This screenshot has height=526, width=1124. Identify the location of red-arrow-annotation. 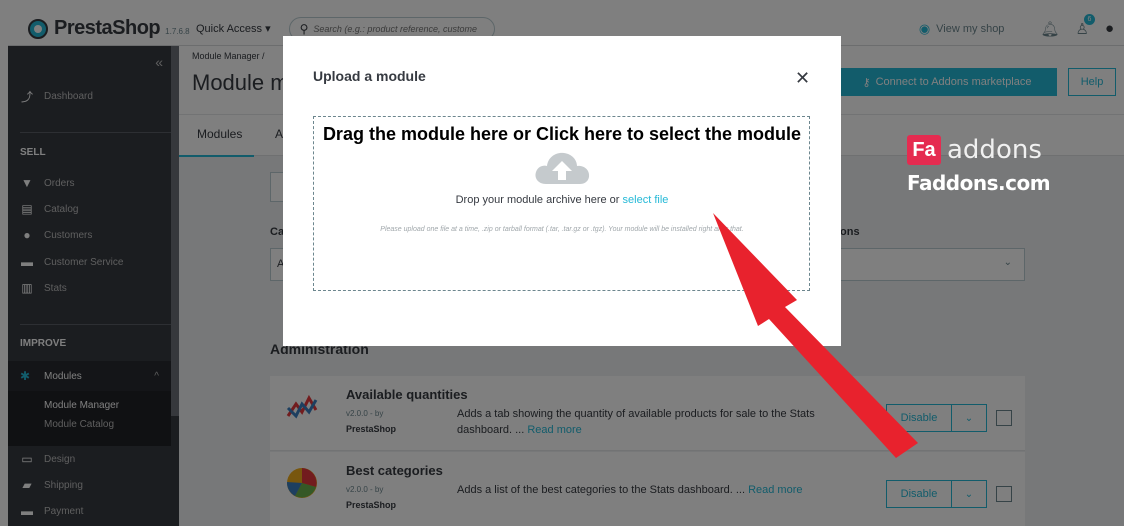
(815, 335).